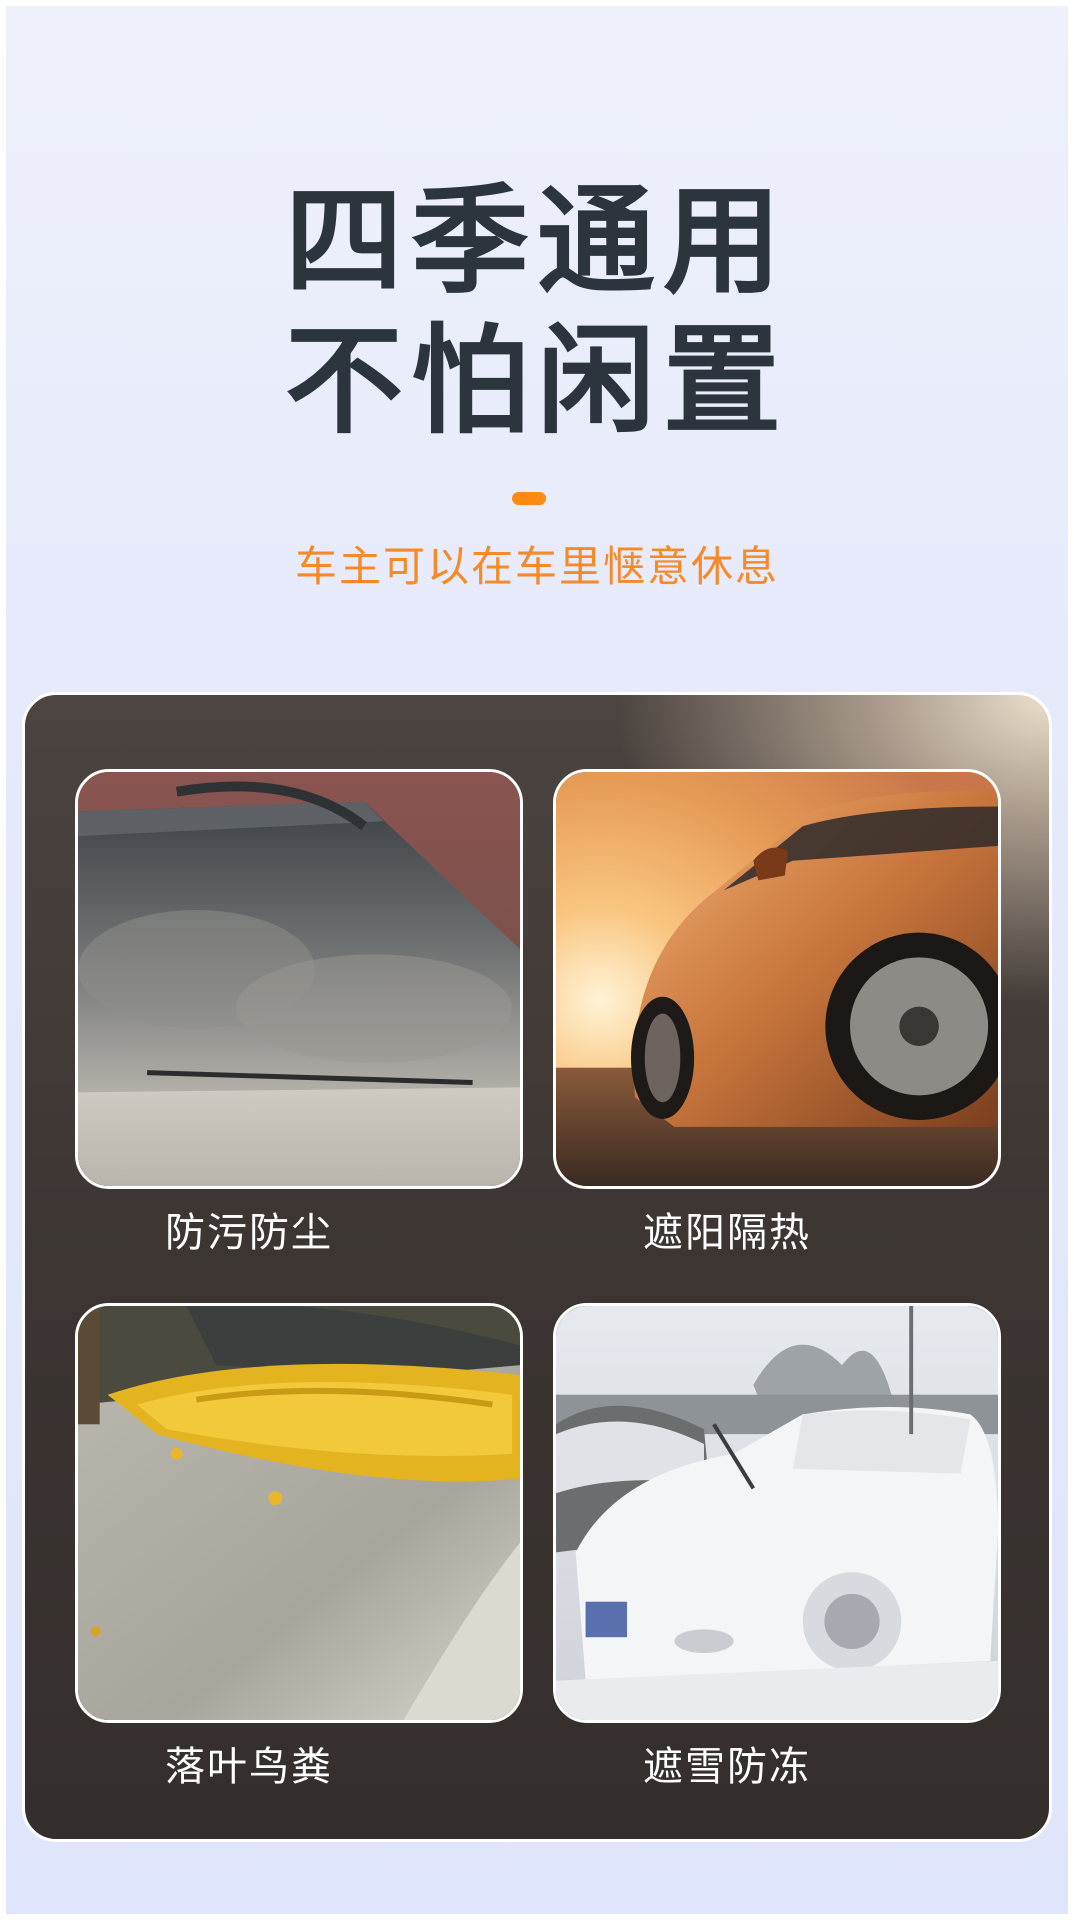  I want to click on feature-label-leaves: 落叶鸟粪, so click(249, 1767).